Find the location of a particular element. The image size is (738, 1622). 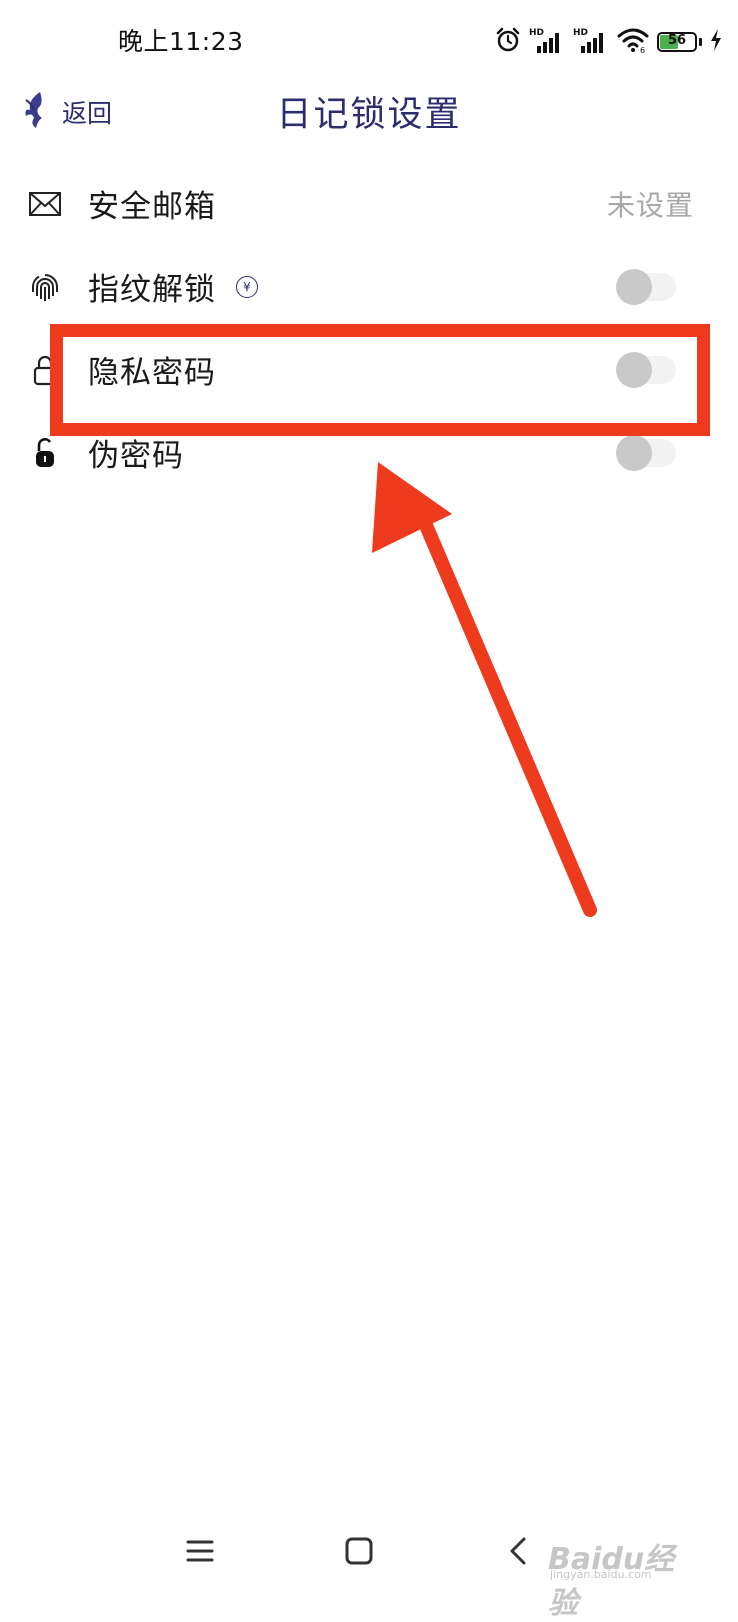

setting-label: 伪密码 is located at coordinates (136, 456).